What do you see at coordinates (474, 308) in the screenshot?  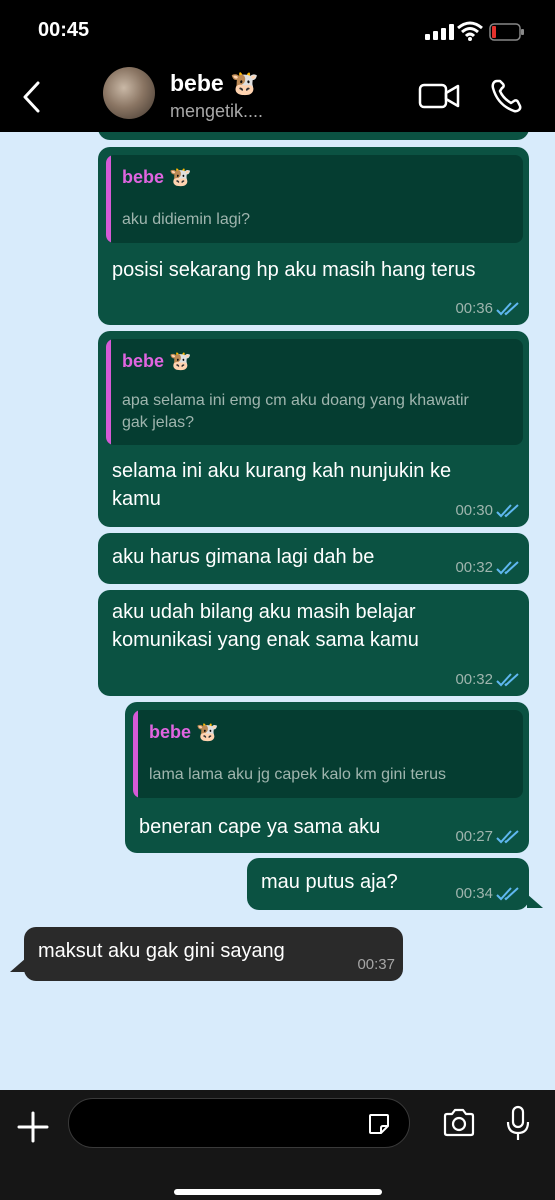 I see `message-time: 00:36` at bounding box center [474, 308].